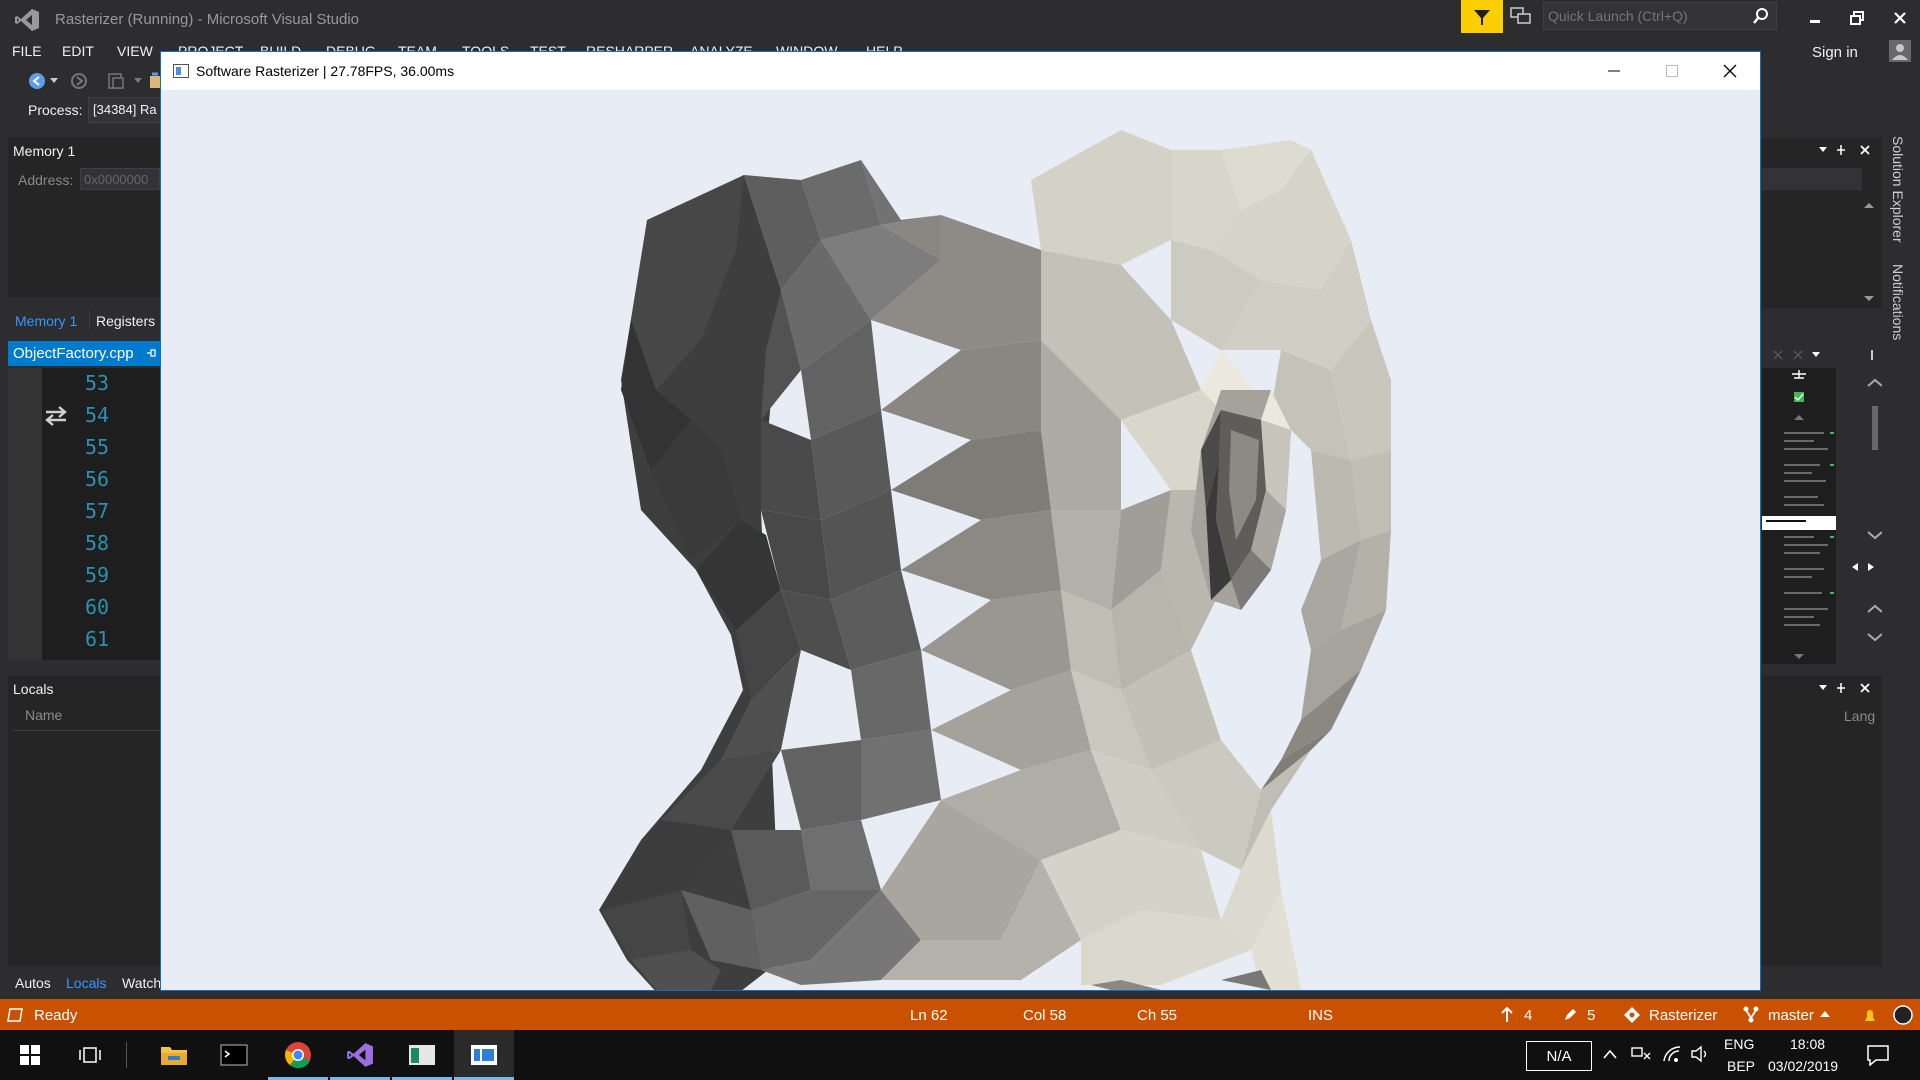 This screenshot has height=1080, width=1920. Describe the element at coordinates (151, 353) in the screenshot. I see `pin-icon` at that location.